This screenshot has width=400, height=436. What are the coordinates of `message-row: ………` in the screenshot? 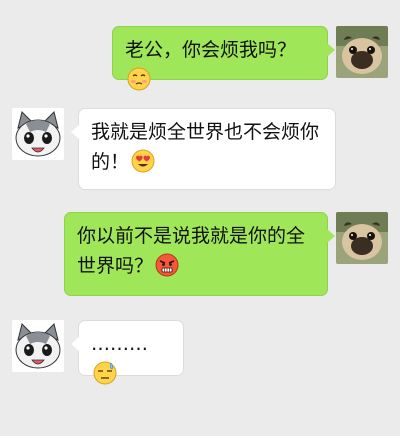 It's located at (200, 352).